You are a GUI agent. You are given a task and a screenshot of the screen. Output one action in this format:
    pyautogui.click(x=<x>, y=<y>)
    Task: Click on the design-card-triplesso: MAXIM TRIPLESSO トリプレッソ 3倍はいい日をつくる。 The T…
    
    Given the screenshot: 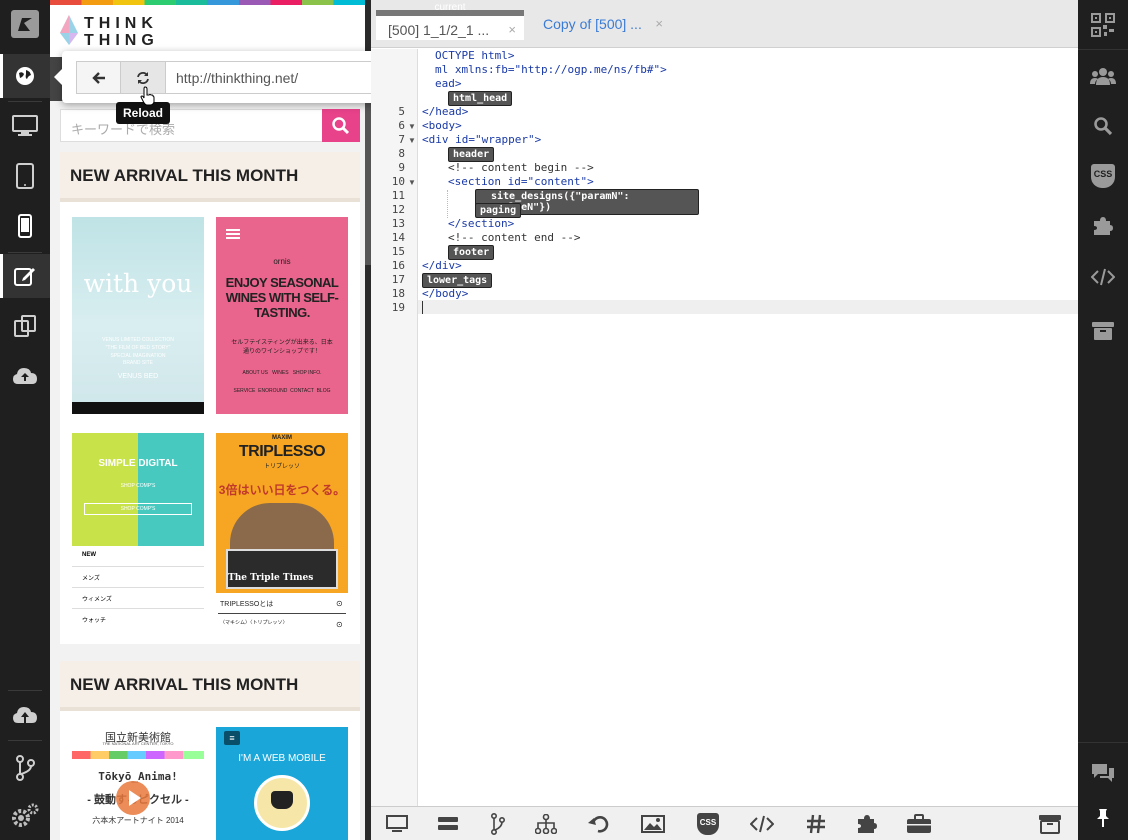 What is the action you would take?
    pyautogui.click(x=282, y=531)
    